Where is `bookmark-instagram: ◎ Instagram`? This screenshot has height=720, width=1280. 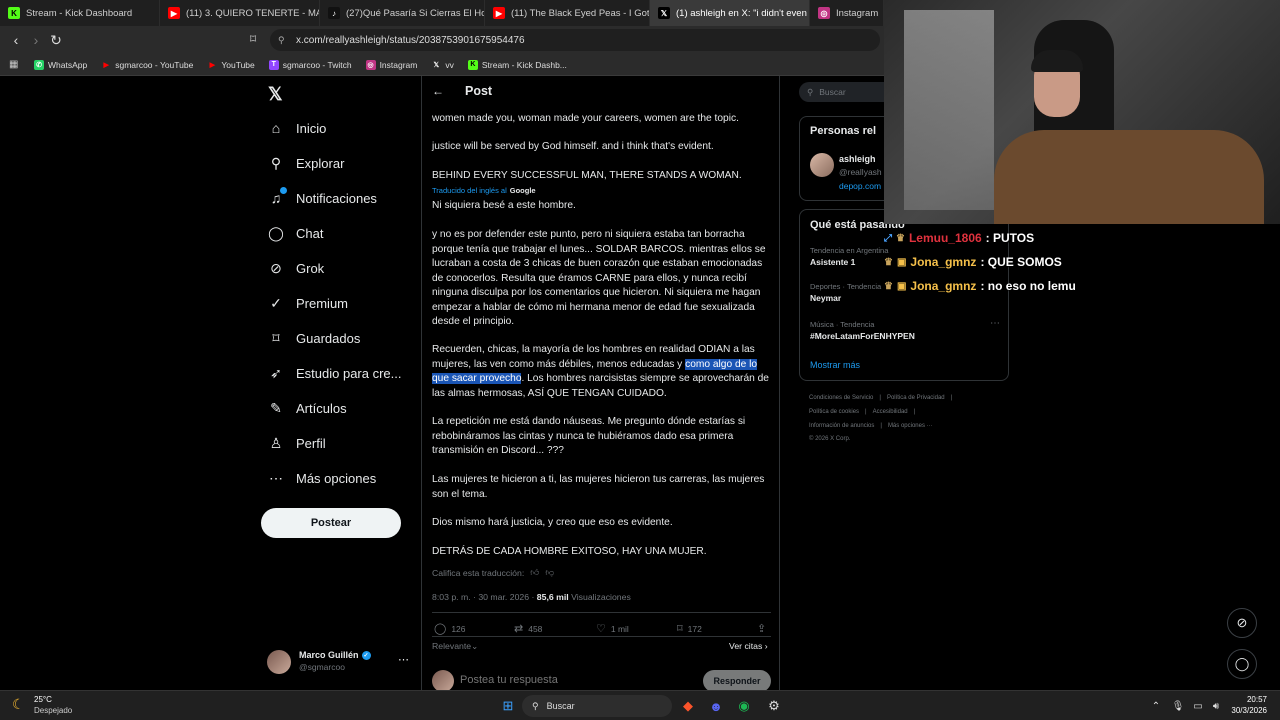
bookmark-instagram: ◎ Instagram is located at coordinates (391, 64).